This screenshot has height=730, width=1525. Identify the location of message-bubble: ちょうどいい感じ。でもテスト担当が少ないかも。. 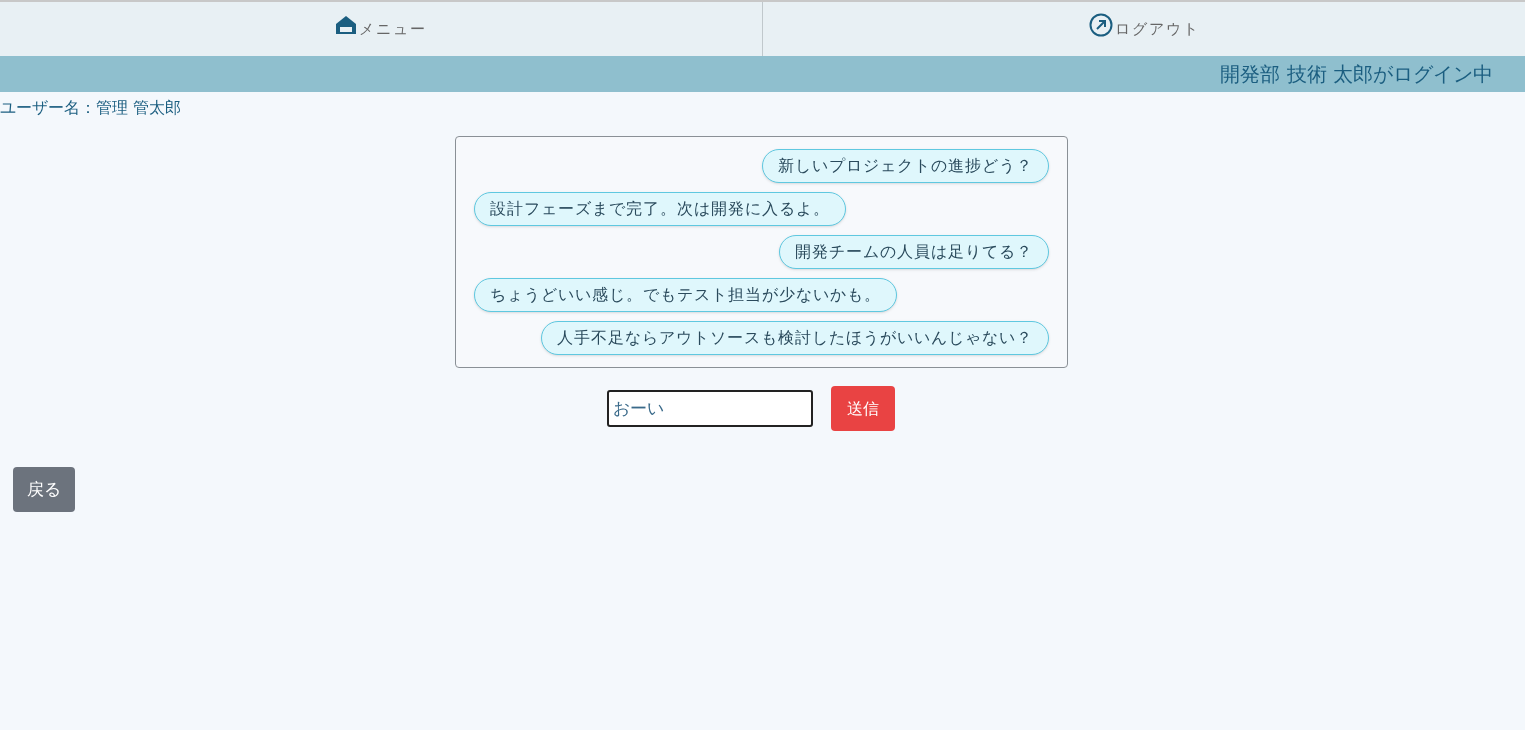
(685, 295).